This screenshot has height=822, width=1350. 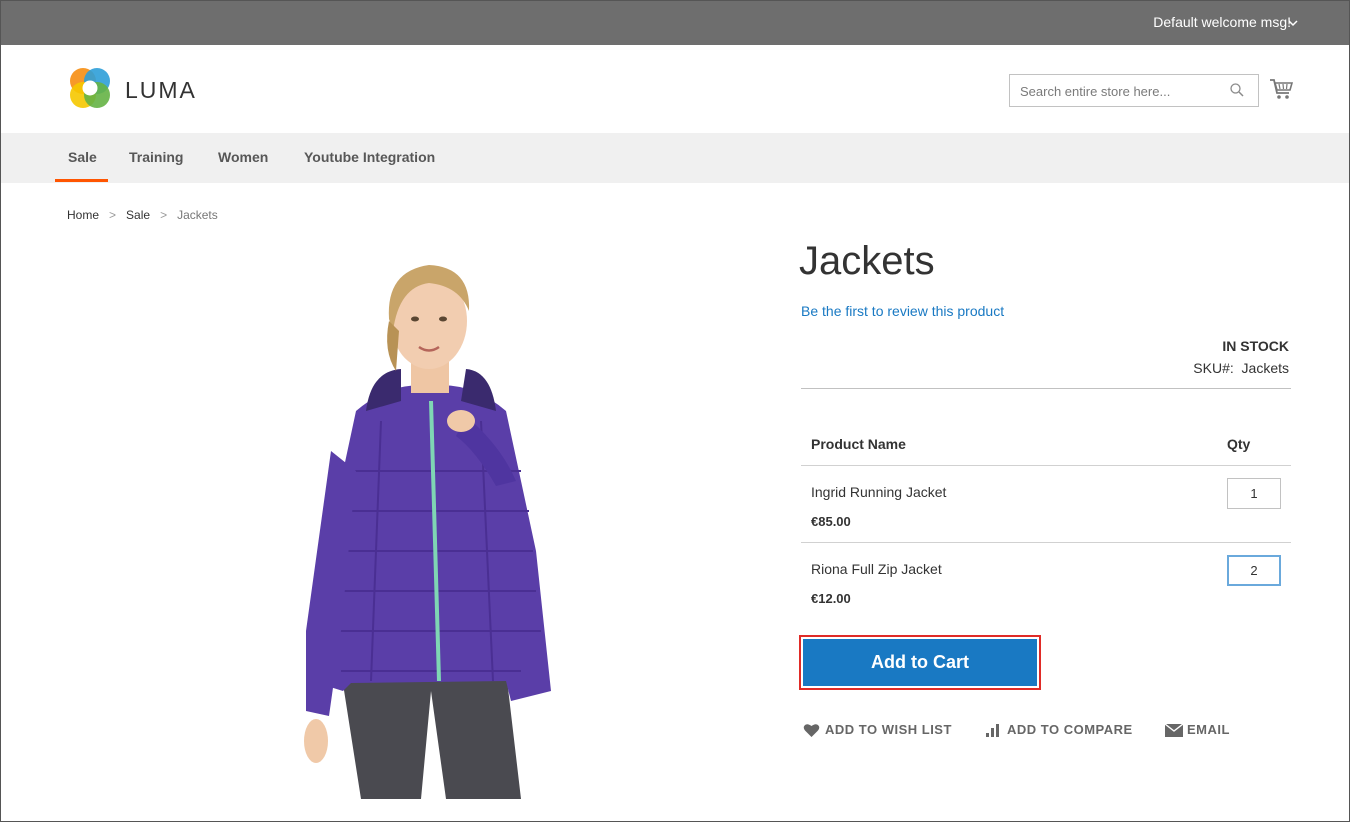 What do you see at coordinates (992, 730) in the screenshot?
I see `compare-icon` at bounding box center [992, 730].